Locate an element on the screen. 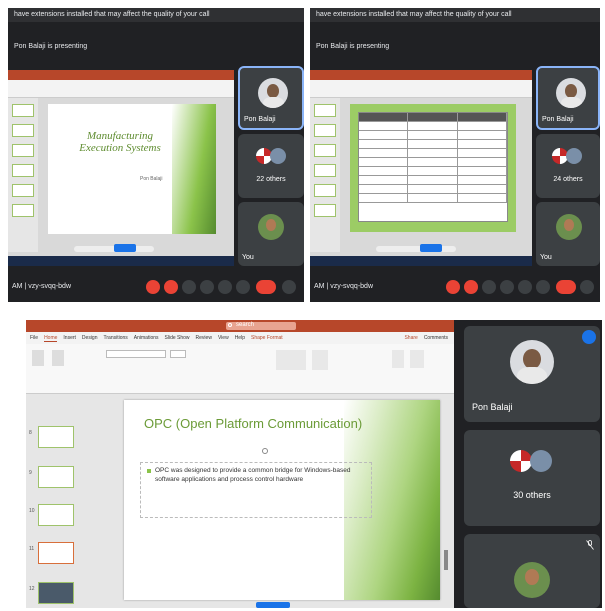  scrollbar is located at coordinates (446, 560).